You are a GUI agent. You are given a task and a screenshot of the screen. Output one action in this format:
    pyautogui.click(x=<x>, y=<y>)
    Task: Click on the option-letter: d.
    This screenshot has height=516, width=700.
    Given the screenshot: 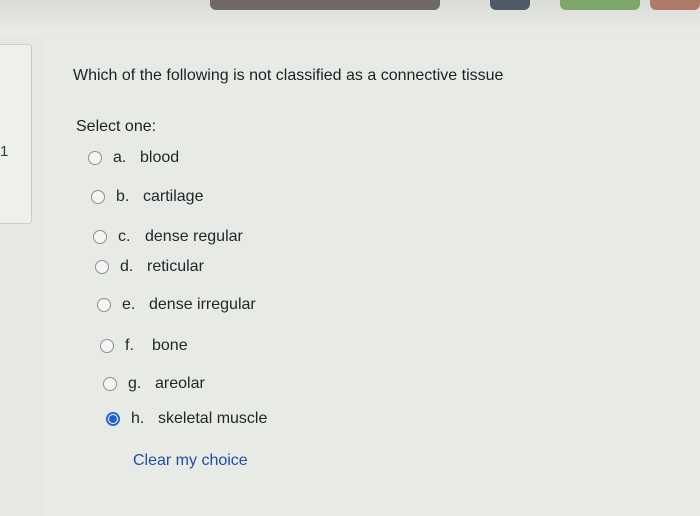 What is the action you would take?
    pyautogui.click(x=127, y=266)
    